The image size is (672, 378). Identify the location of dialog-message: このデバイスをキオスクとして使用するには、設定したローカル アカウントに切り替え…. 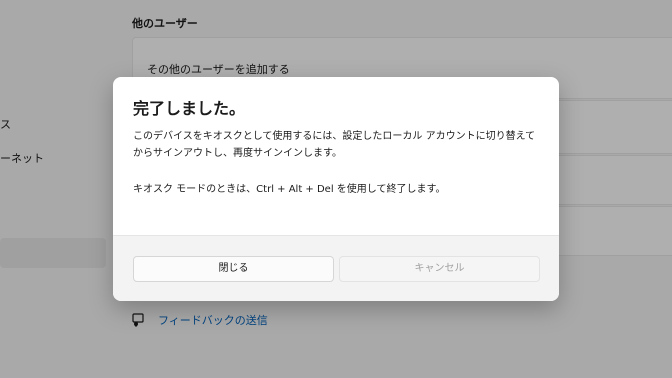
(334, 145).